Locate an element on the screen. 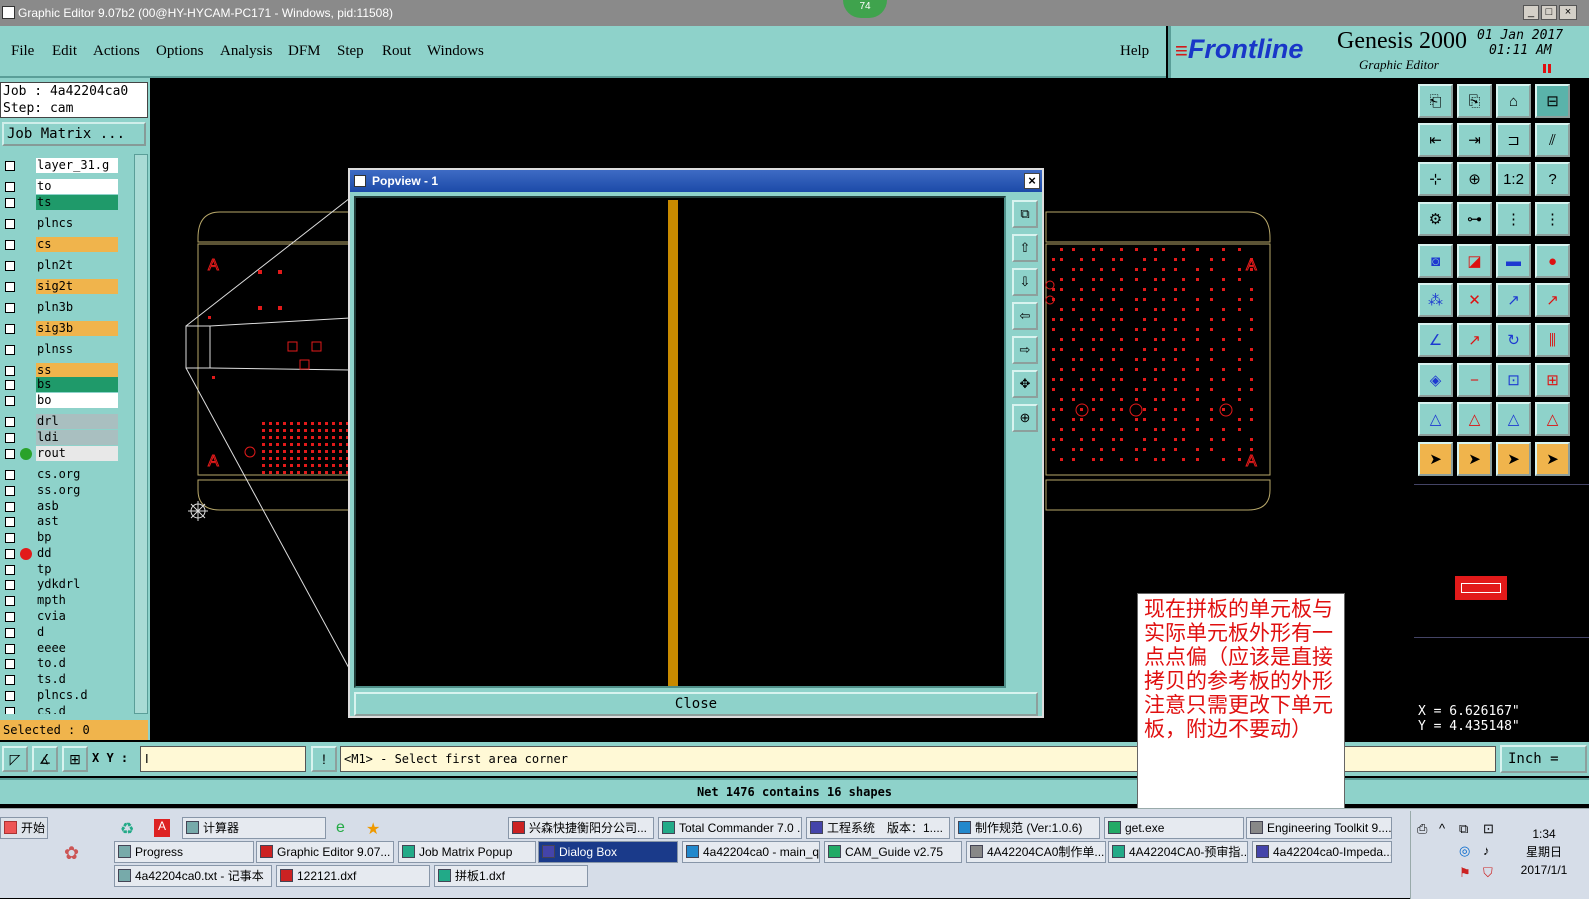 This screenshot has height=899, width=1589. overview-map is located at coordinates (1501, 592).